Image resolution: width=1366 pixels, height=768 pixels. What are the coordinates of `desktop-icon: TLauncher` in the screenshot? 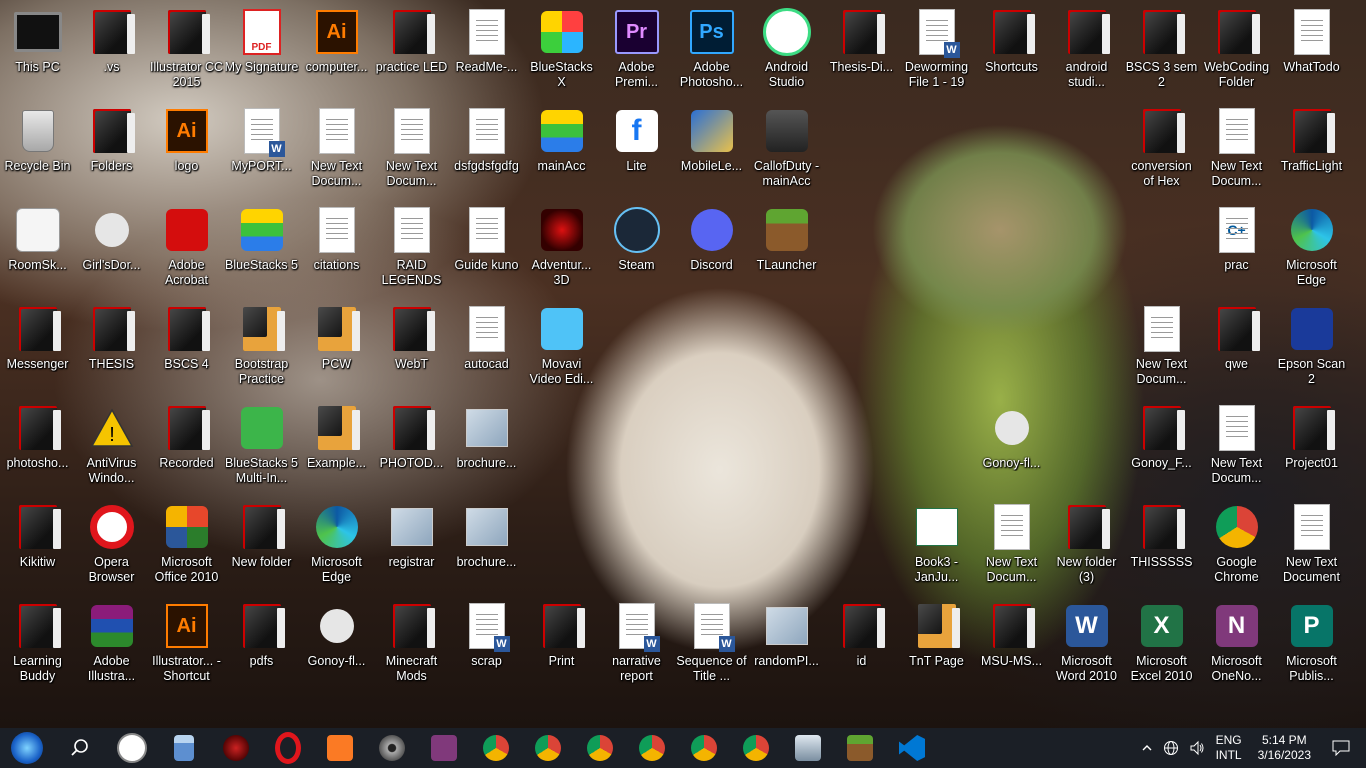 It's located at (786, 251).